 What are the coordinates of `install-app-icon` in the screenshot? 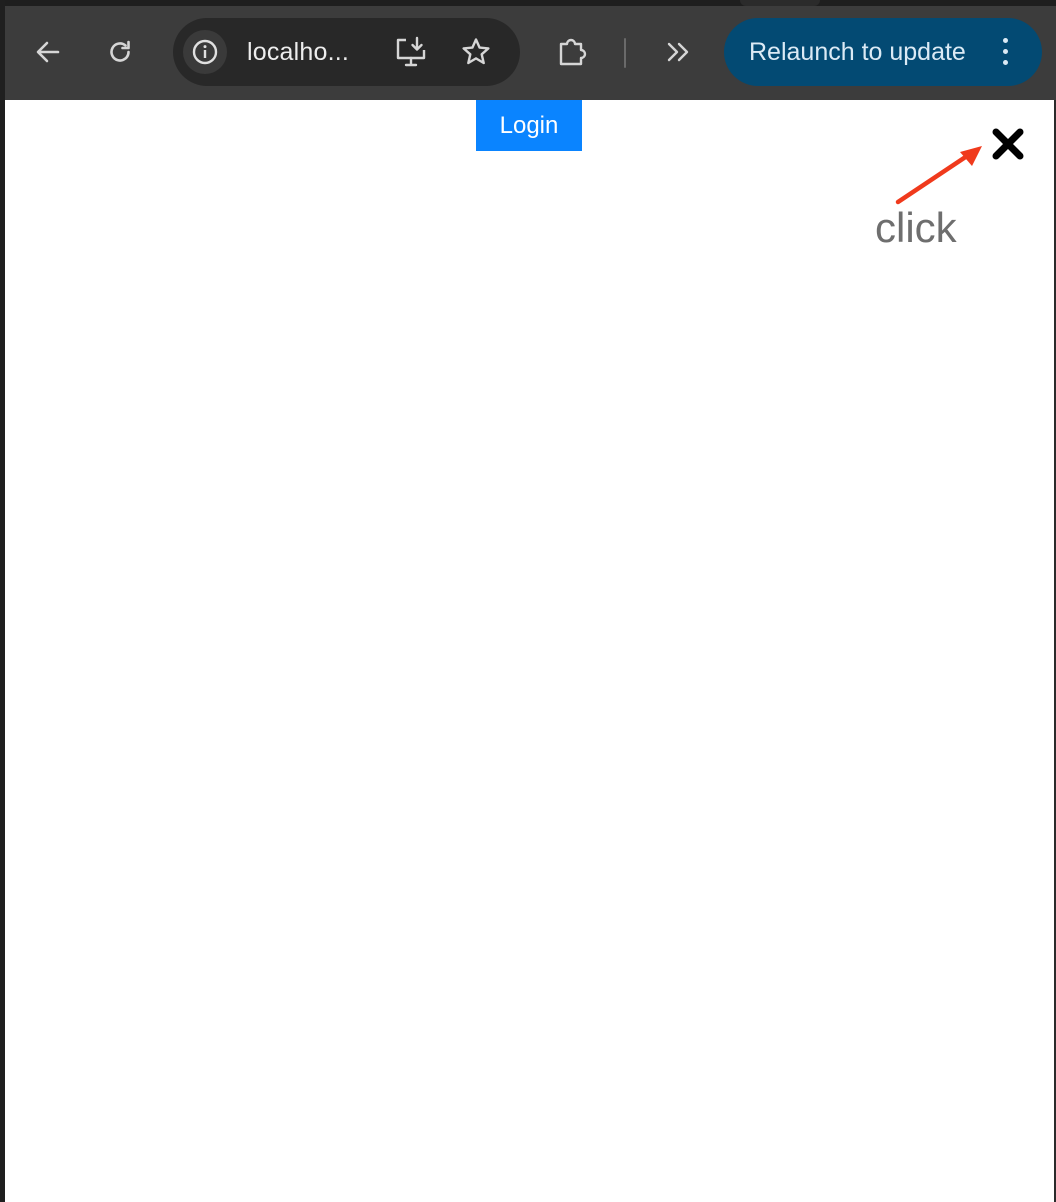 It's located at (411, 51).